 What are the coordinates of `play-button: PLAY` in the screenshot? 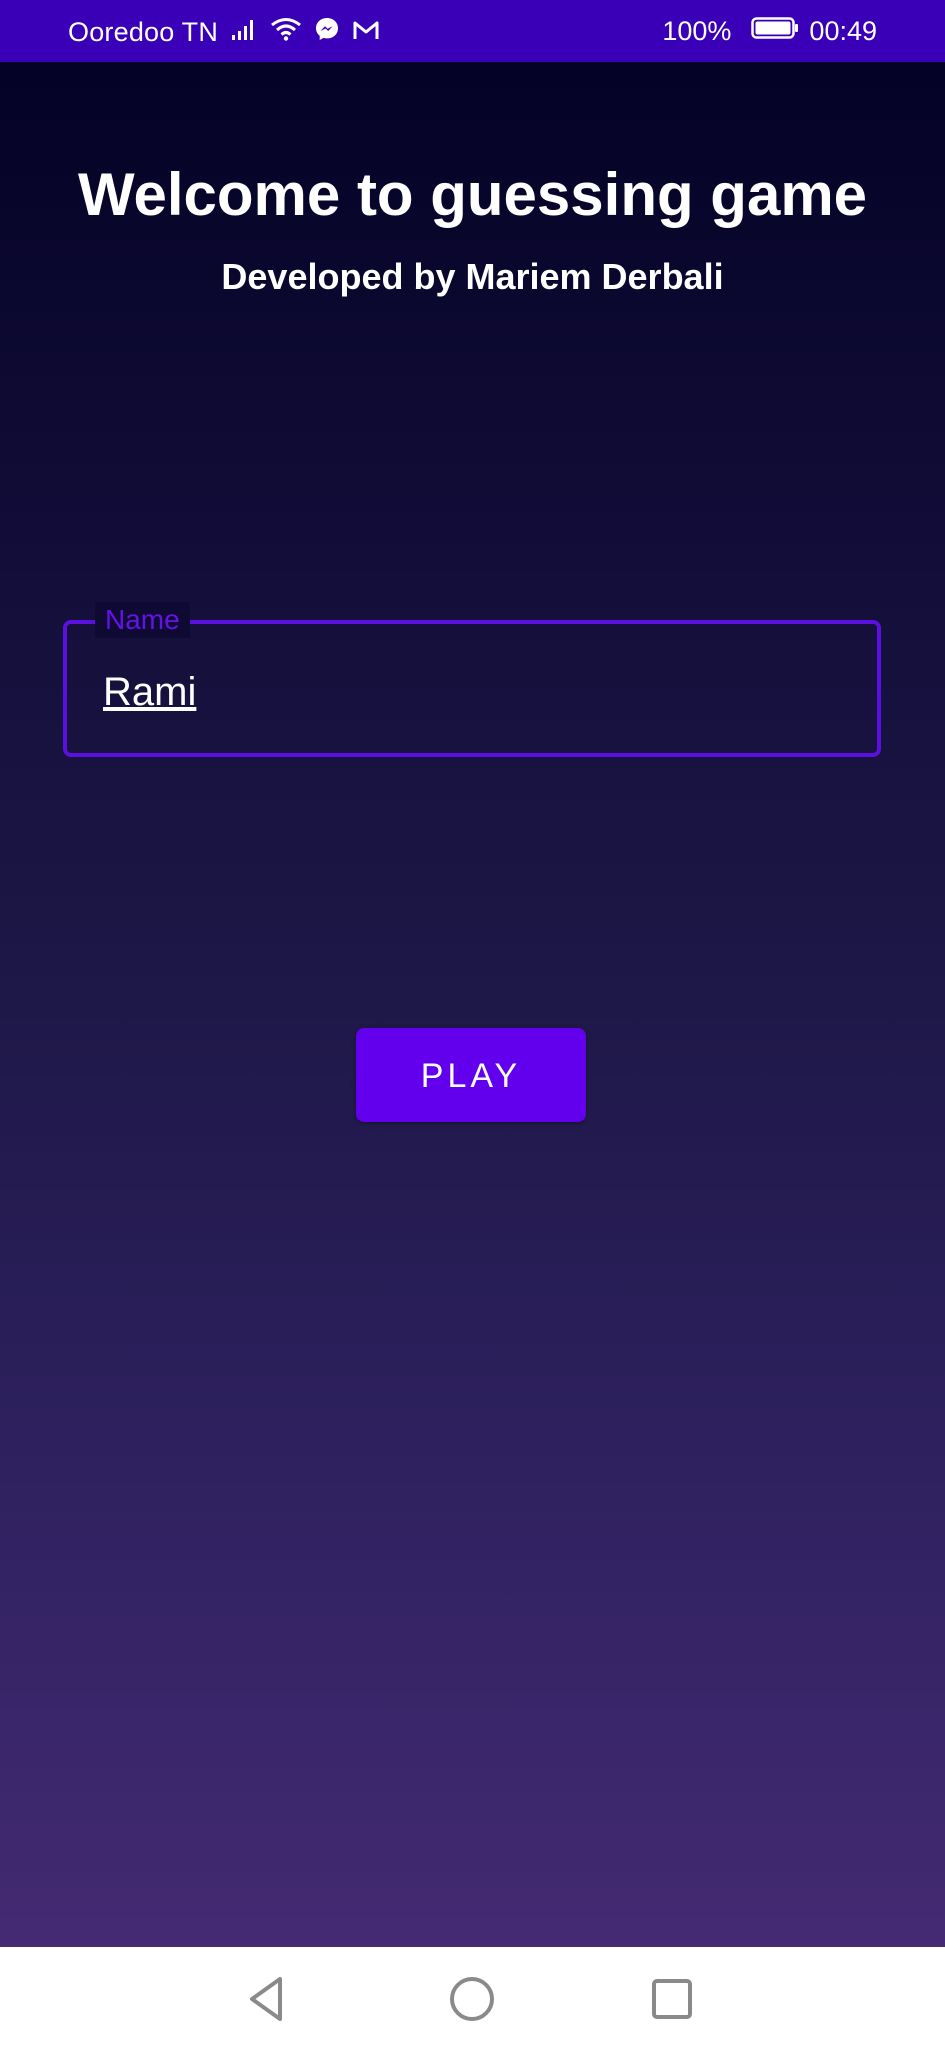 It's located at (471, 1075).